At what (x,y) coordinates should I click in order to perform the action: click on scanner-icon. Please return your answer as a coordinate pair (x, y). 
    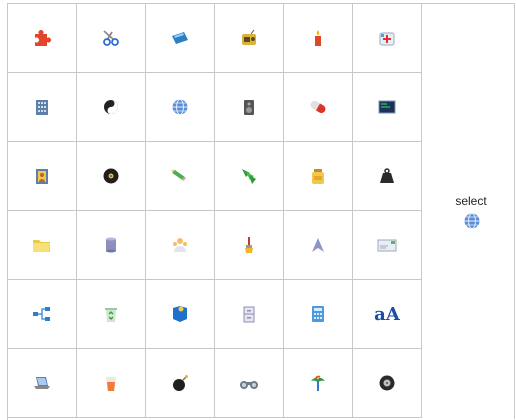
    Looking at the image, I should click on (180, 38).